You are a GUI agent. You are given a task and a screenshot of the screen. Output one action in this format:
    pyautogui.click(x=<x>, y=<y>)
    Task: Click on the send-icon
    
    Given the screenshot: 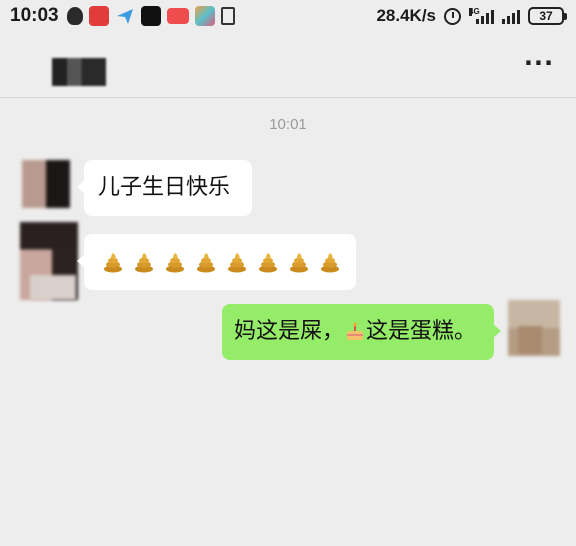 What is the action you would take?
    pyautogui.click(x=125, y=16)
    